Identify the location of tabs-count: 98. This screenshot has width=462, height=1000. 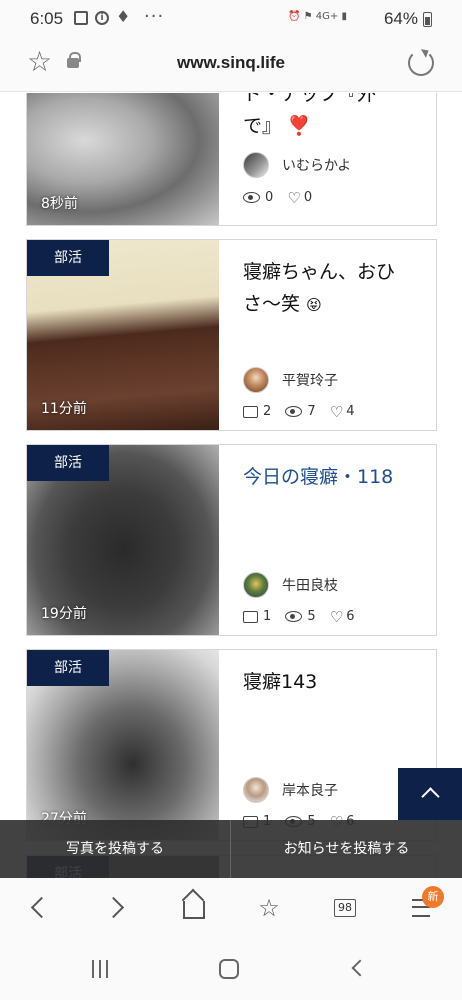
(345, 908).